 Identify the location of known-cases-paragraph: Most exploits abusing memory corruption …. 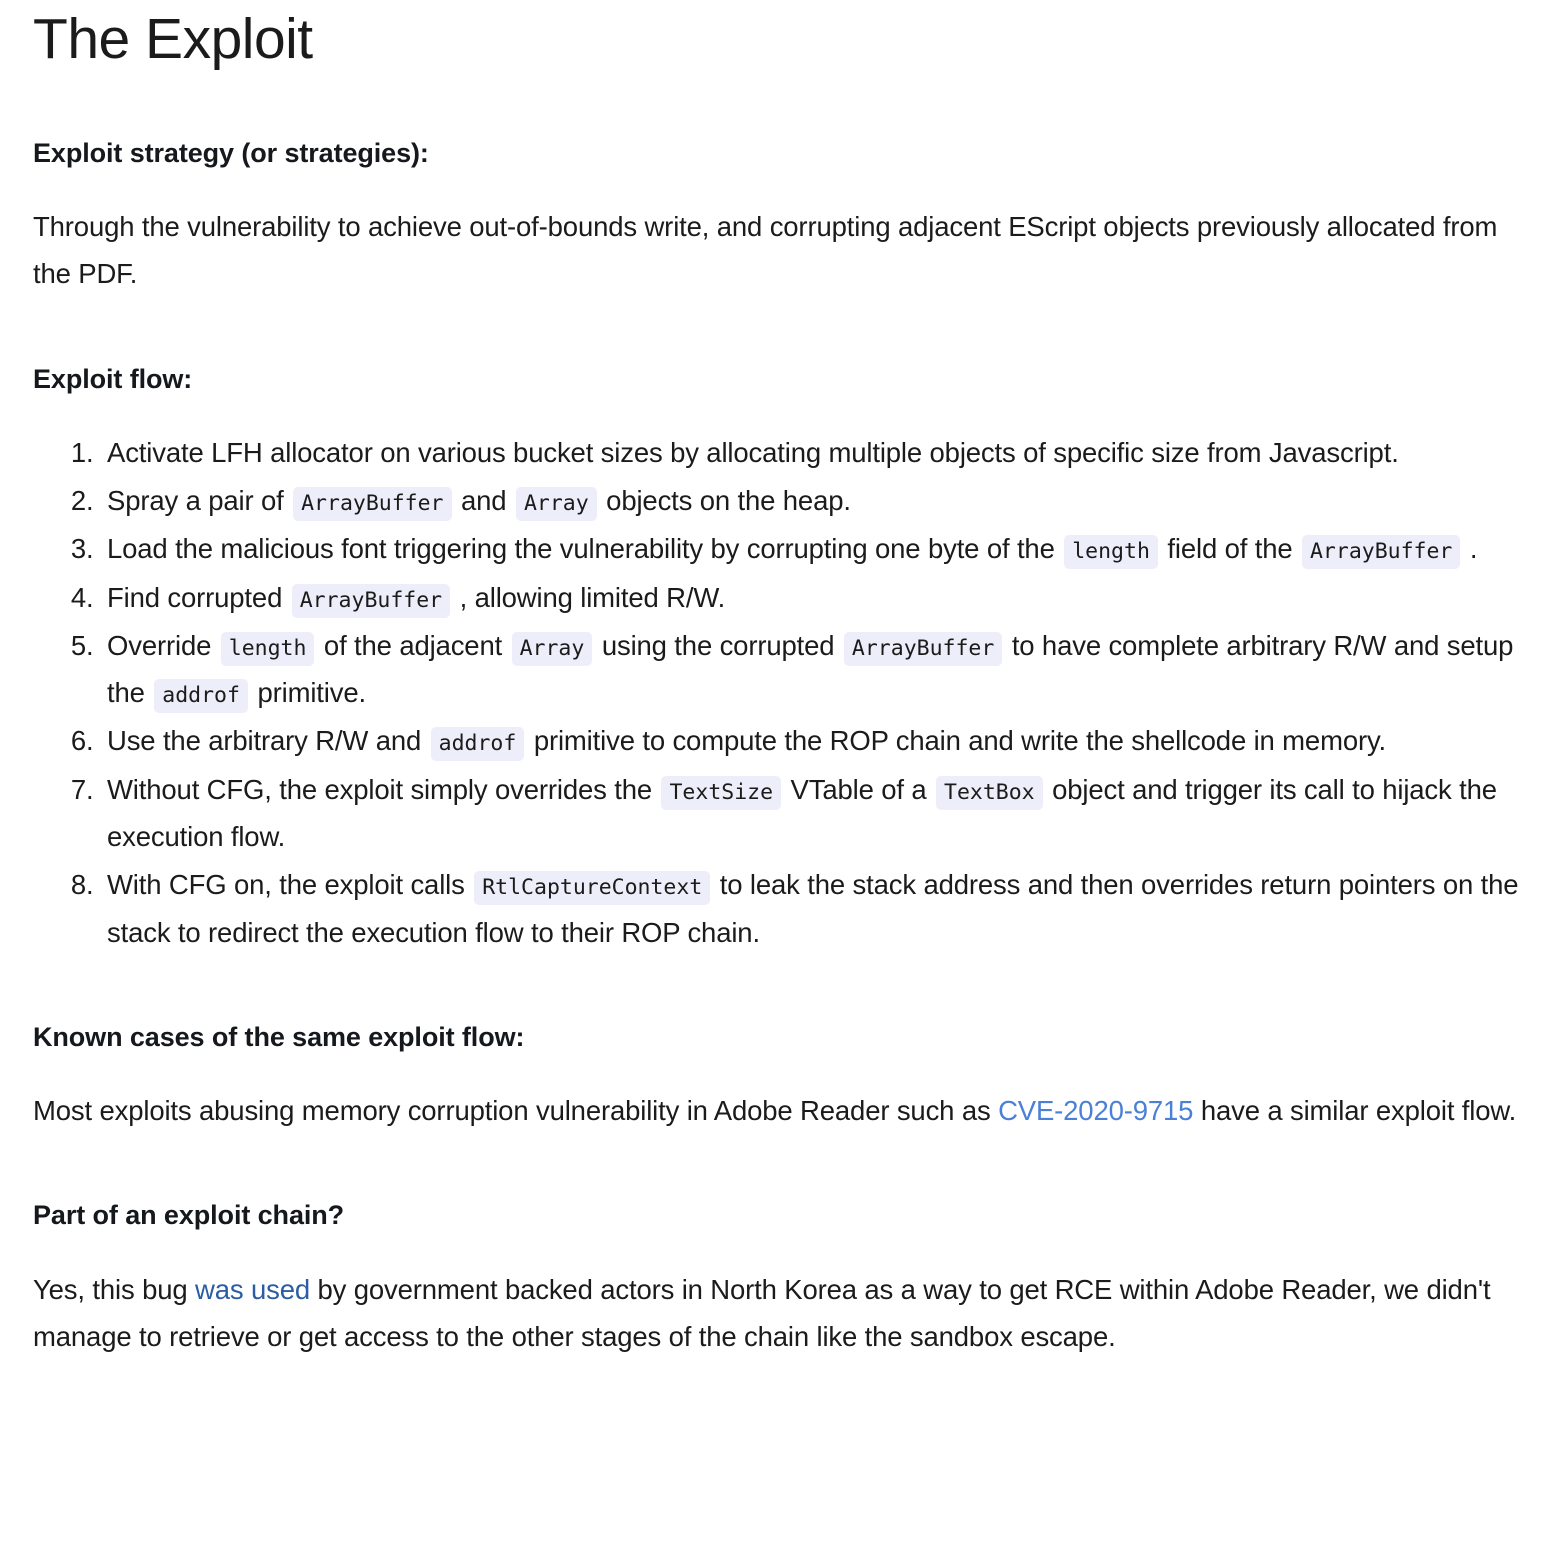
(784, 1110).